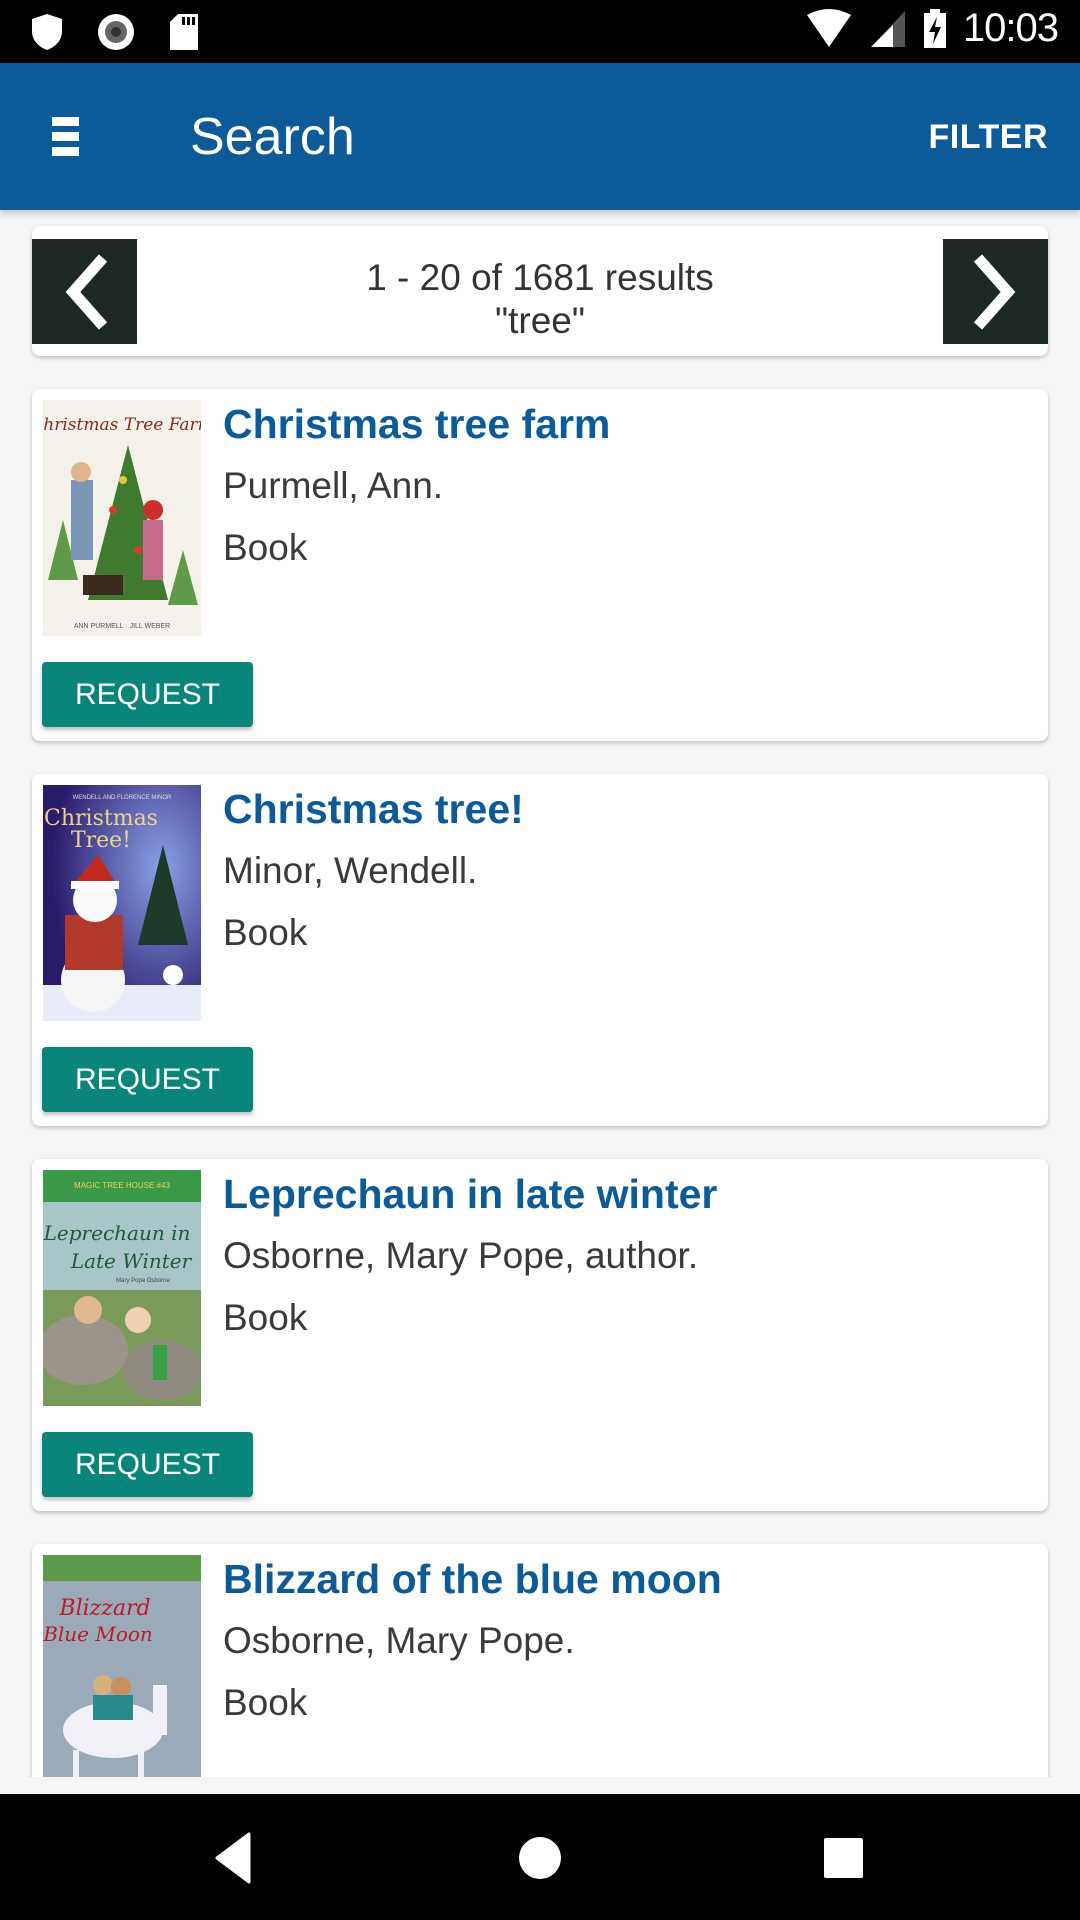 The height and width of the screenshot is (1920, 1080). What do you see at coordinates (1010, 28) in the screenshot?
I see `clock: 10:03` at bounding box center [1010, 28].